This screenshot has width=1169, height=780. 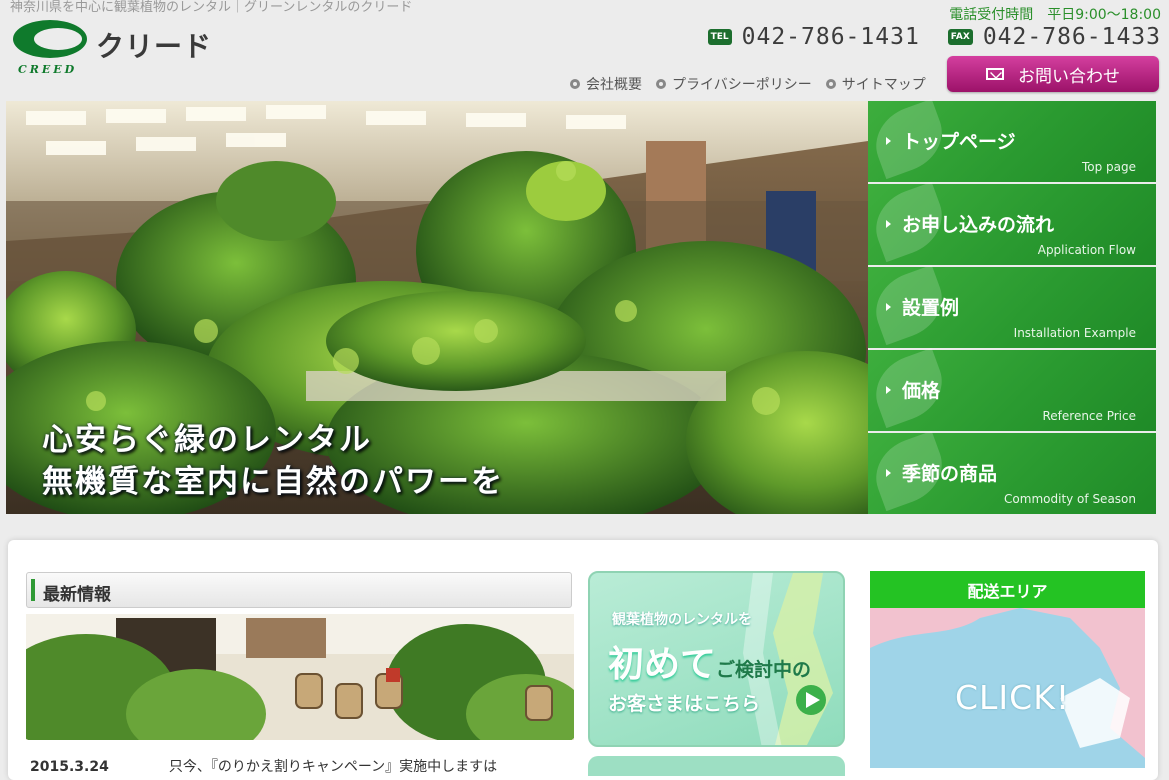 What do you see at coordinates (1010, 472) in the screenshot?
I see `nav-item-season: 季節の商品 Commodity of Season` at bounding box center [1010, 472].